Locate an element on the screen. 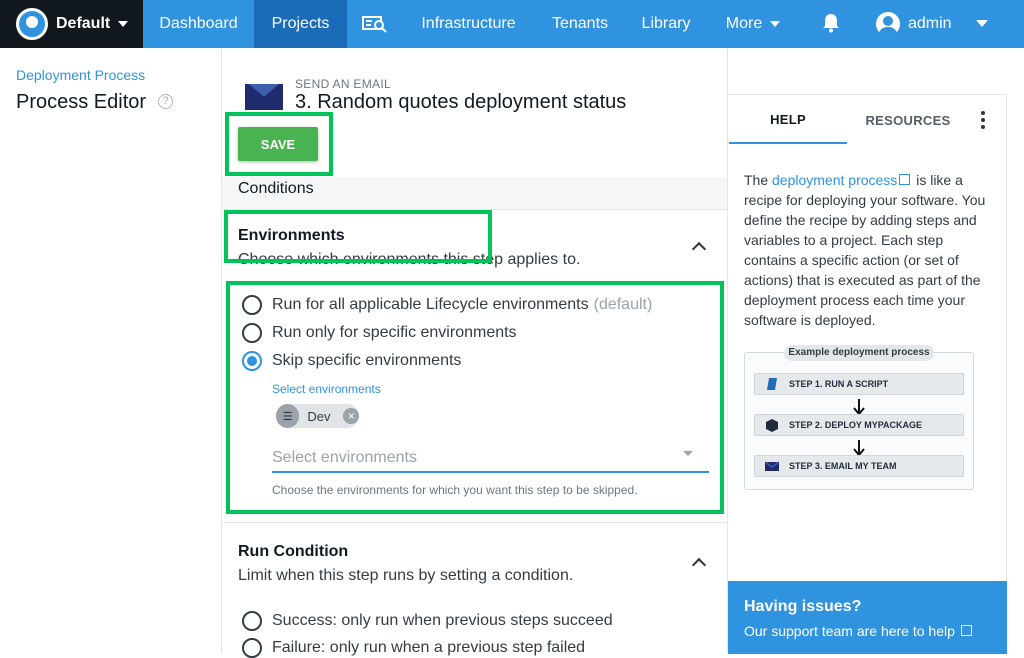  tab-resources: RESOURCES is located at coordinates (908, 120).